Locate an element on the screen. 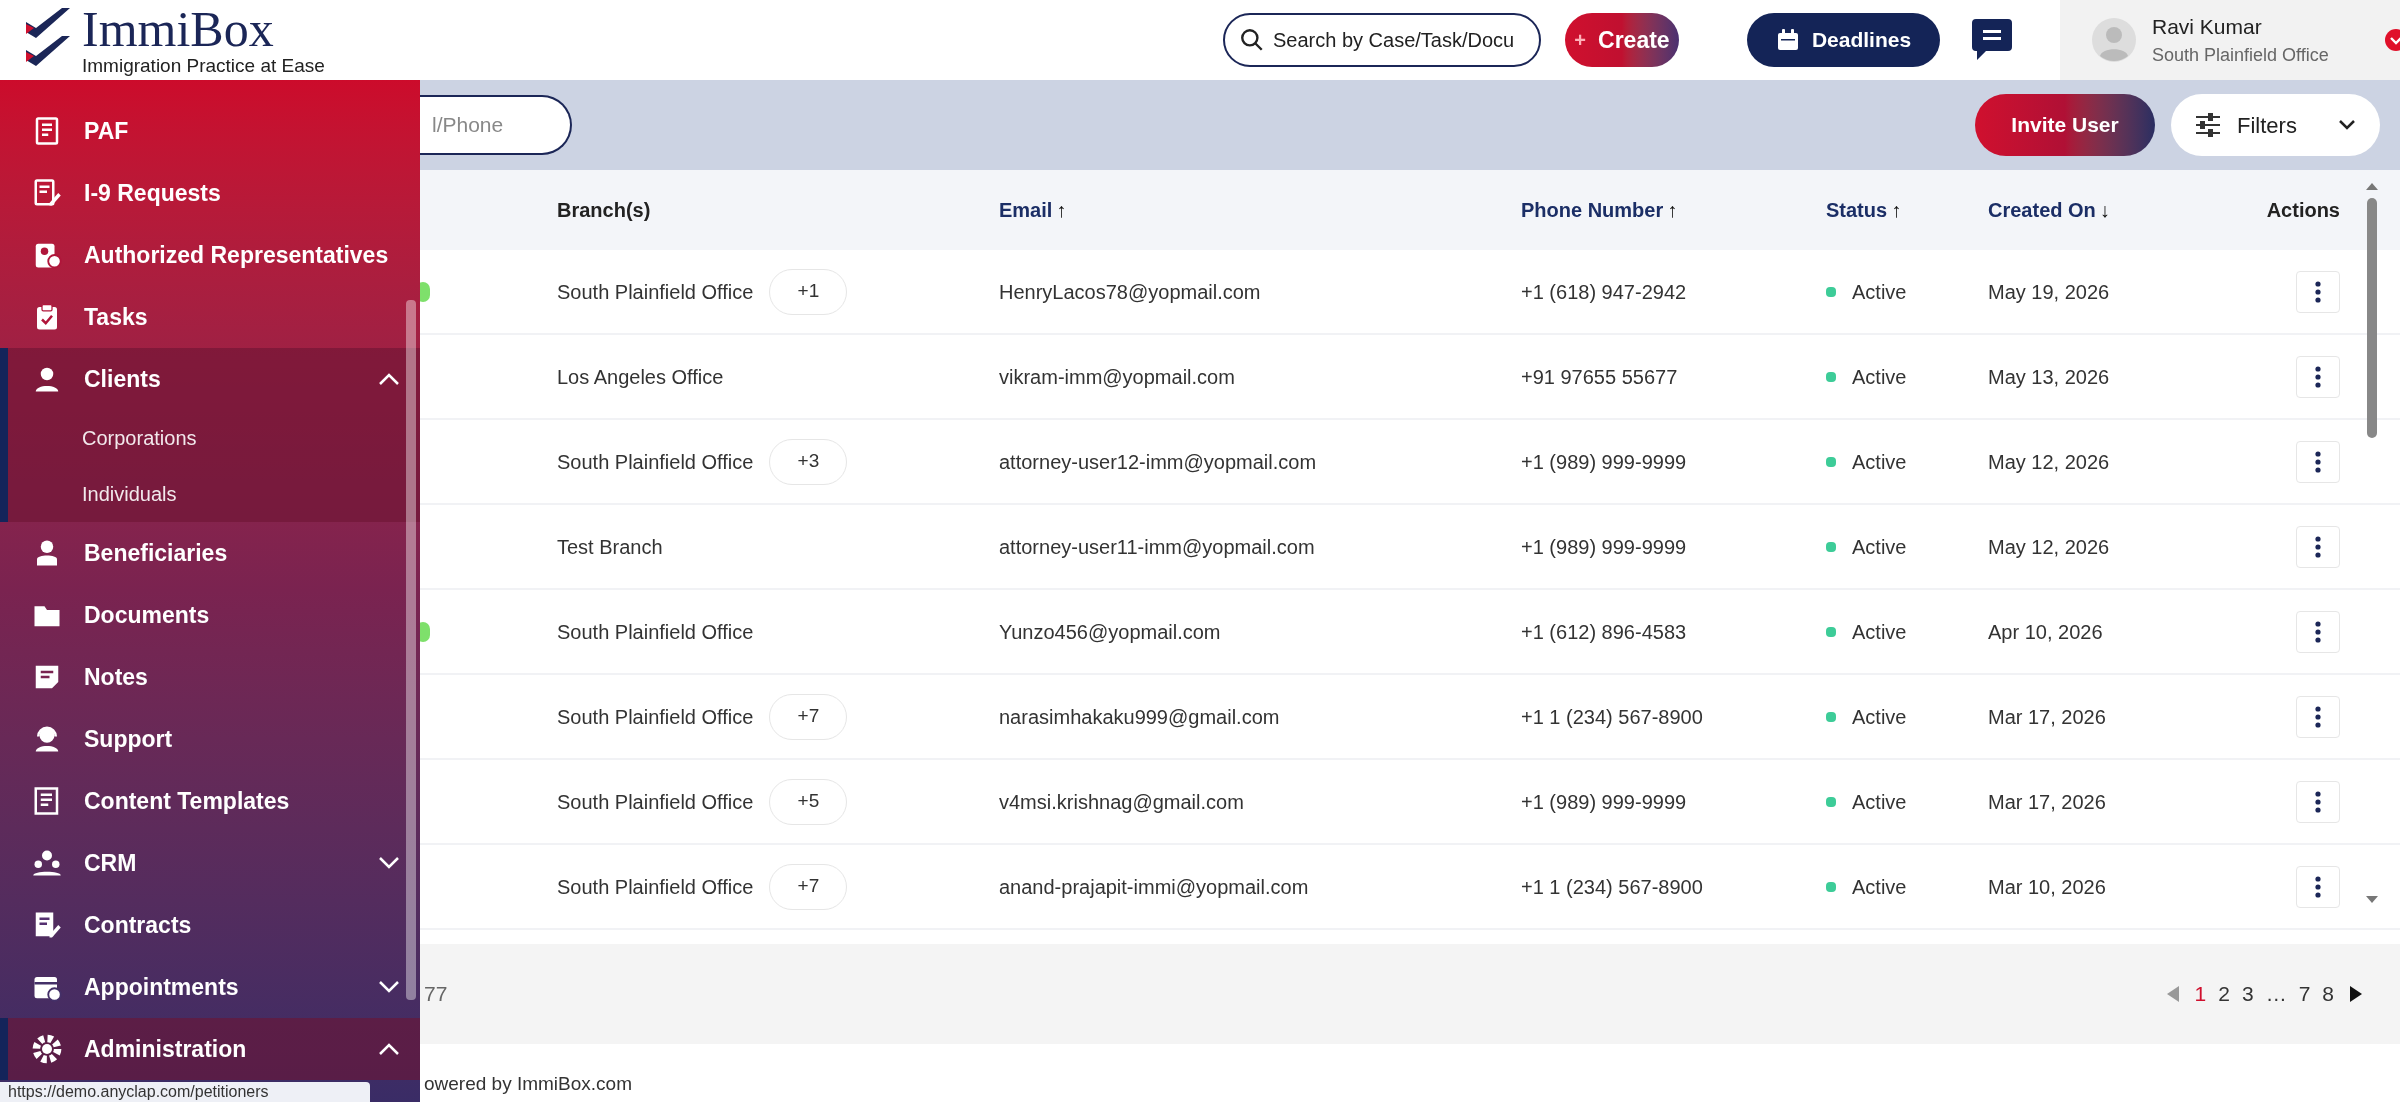 The height and width of the screenshot is (1102, 2400). user-office: South Plainfield Office is located at coordinates (2240, 56).